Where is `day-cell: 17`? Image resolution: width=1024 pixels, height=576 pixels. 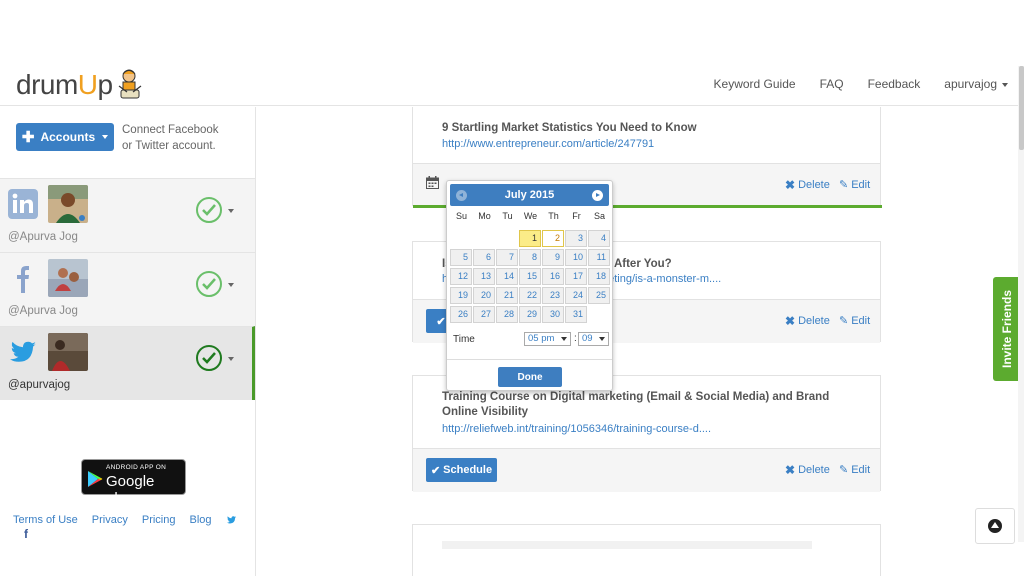 day-cell: 17 is located at coordinates (576, 276).